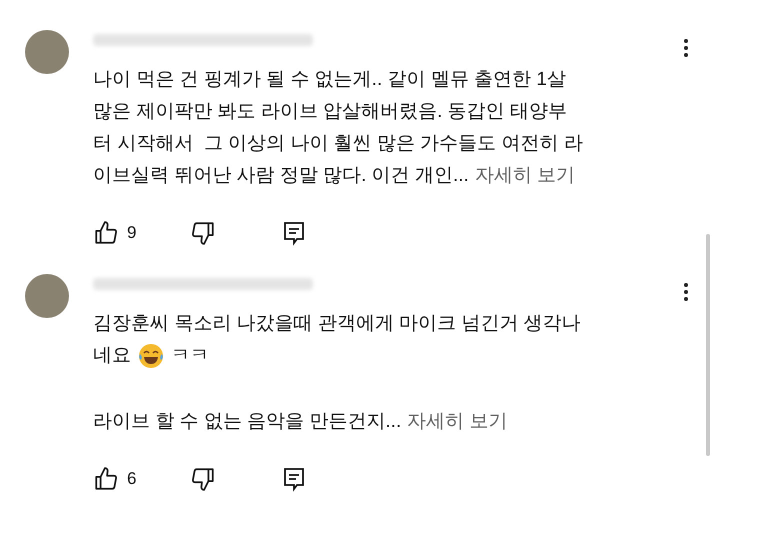 This screenshot has height=560, width=757. I want to click on comment-text: 많은 제이팍만 봐도 라이브 압살해버렸음. 동갑인 태양부, so click(330, 112).